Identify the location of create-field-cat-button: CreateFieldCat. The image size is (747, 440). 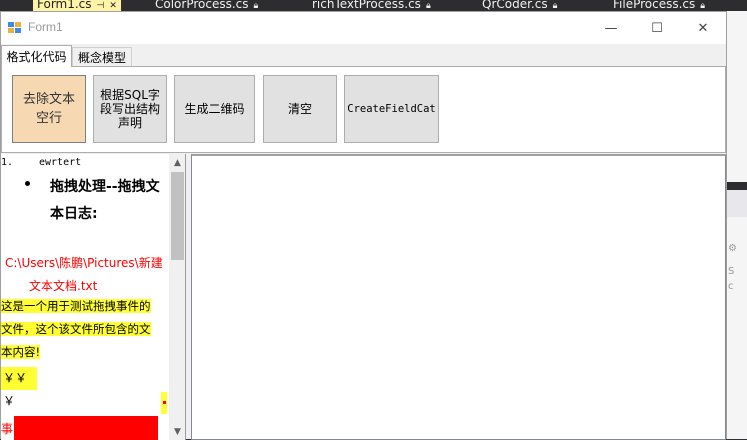
(391, 109).